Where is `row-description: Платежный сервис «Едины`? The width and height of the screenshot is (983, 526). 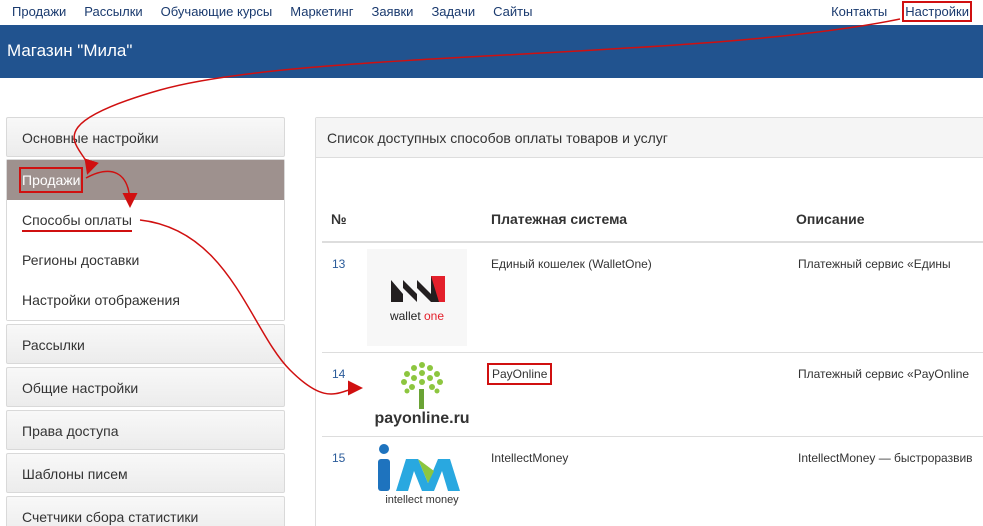 row-description: Платежный сервис «Едины is located at coordinates (889, 296).